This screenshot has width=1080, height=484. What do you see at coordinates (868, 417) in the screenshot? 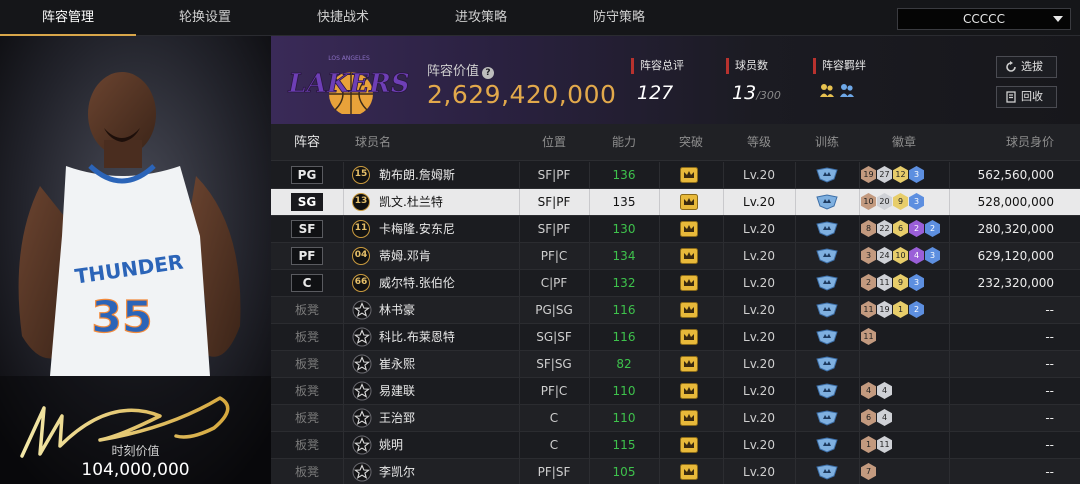
I see `badge-bronze: 6` at bounding box center [868, 417].